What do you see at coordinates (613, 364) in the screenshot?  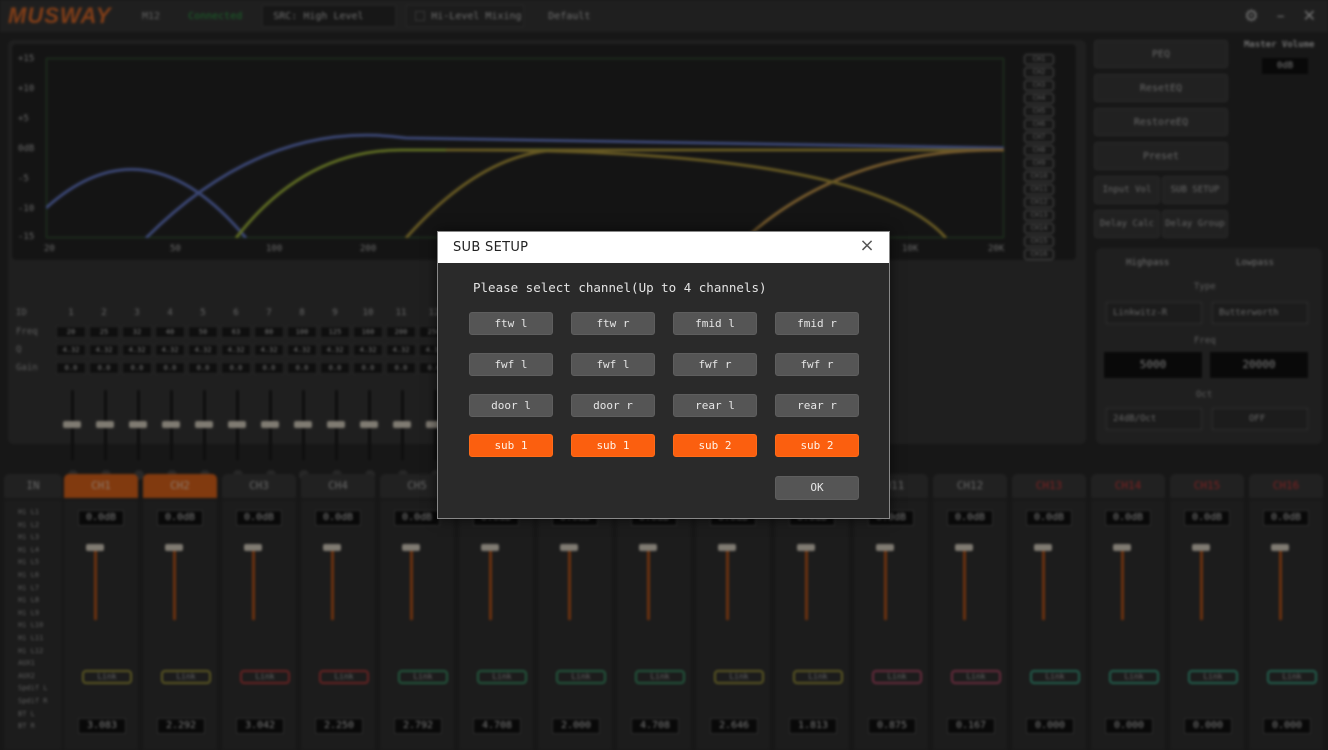 I see `channel-button-fwf-l-2: fwf l` at bounding box center [613, 364].